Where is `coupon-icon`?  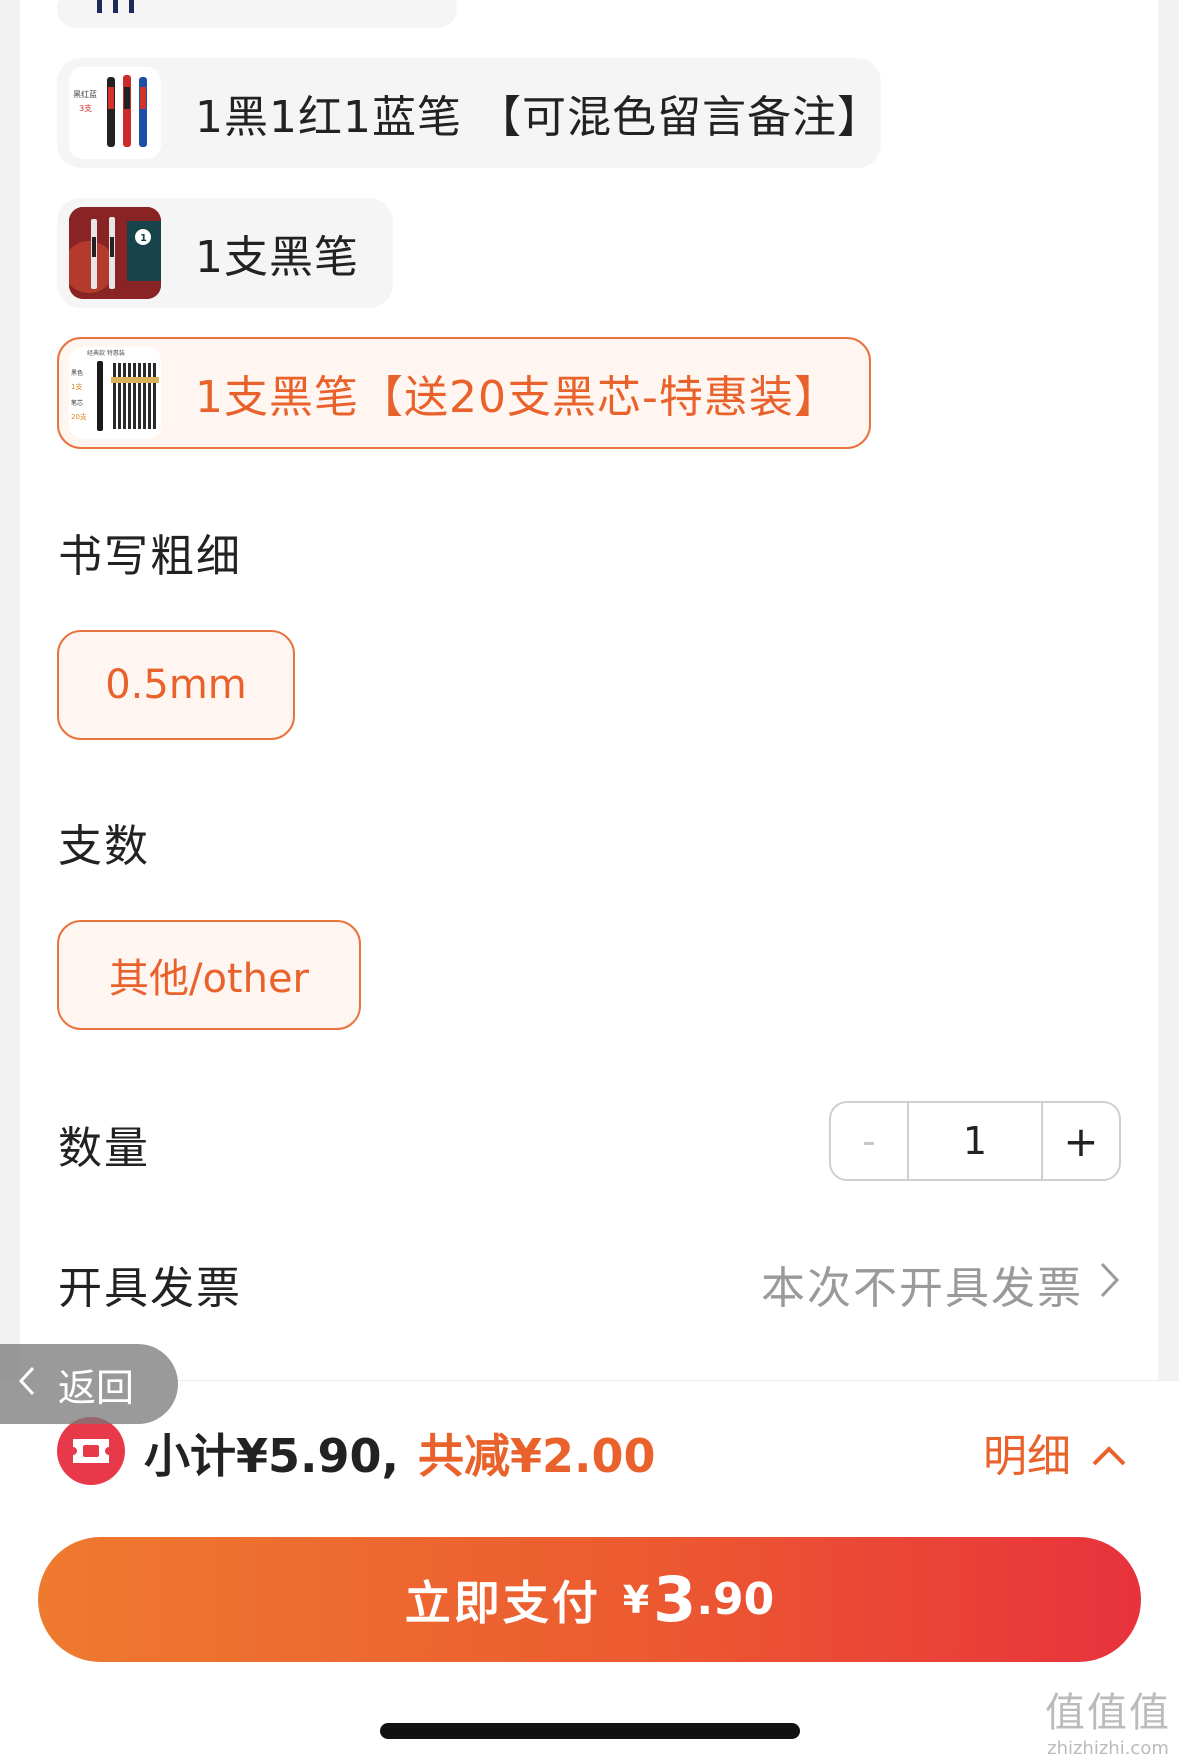
coupon-icon is located at coordinates (91, 1451).